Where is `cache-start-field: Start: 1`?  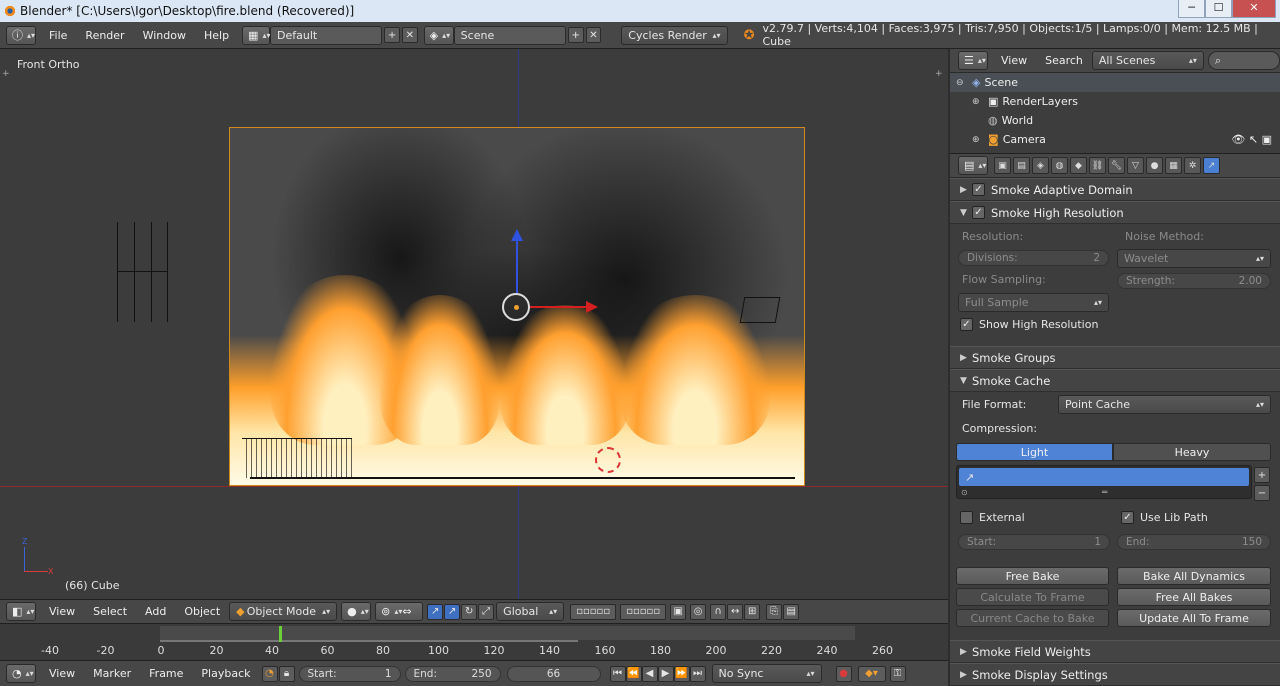
cache-start-field: Start: 1 is located at coordinates (1034, 542).